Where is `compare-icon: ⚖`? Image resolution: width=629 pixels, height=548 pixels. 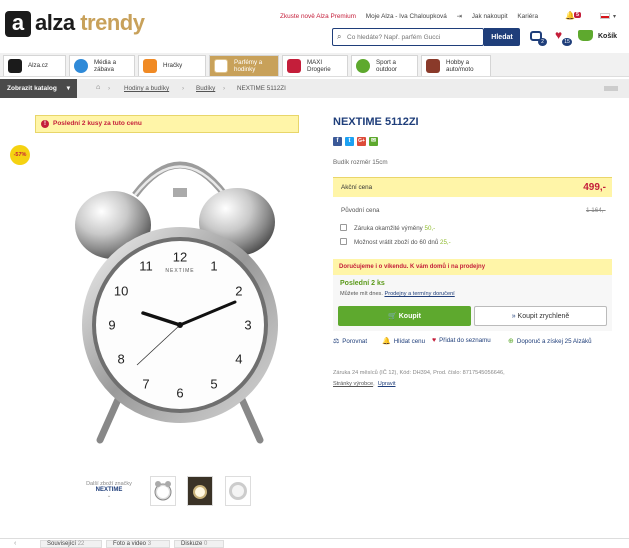 compare-icon: ⚖ is located at coordinates (336, 341).